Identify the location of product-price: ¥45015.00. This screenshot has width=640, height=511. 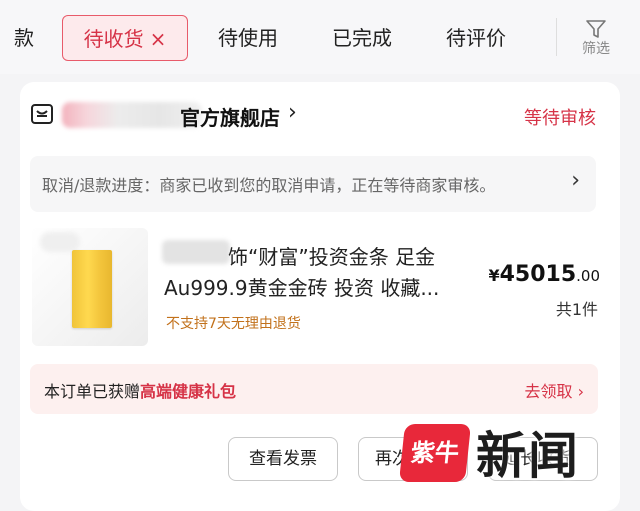
(544, 274).